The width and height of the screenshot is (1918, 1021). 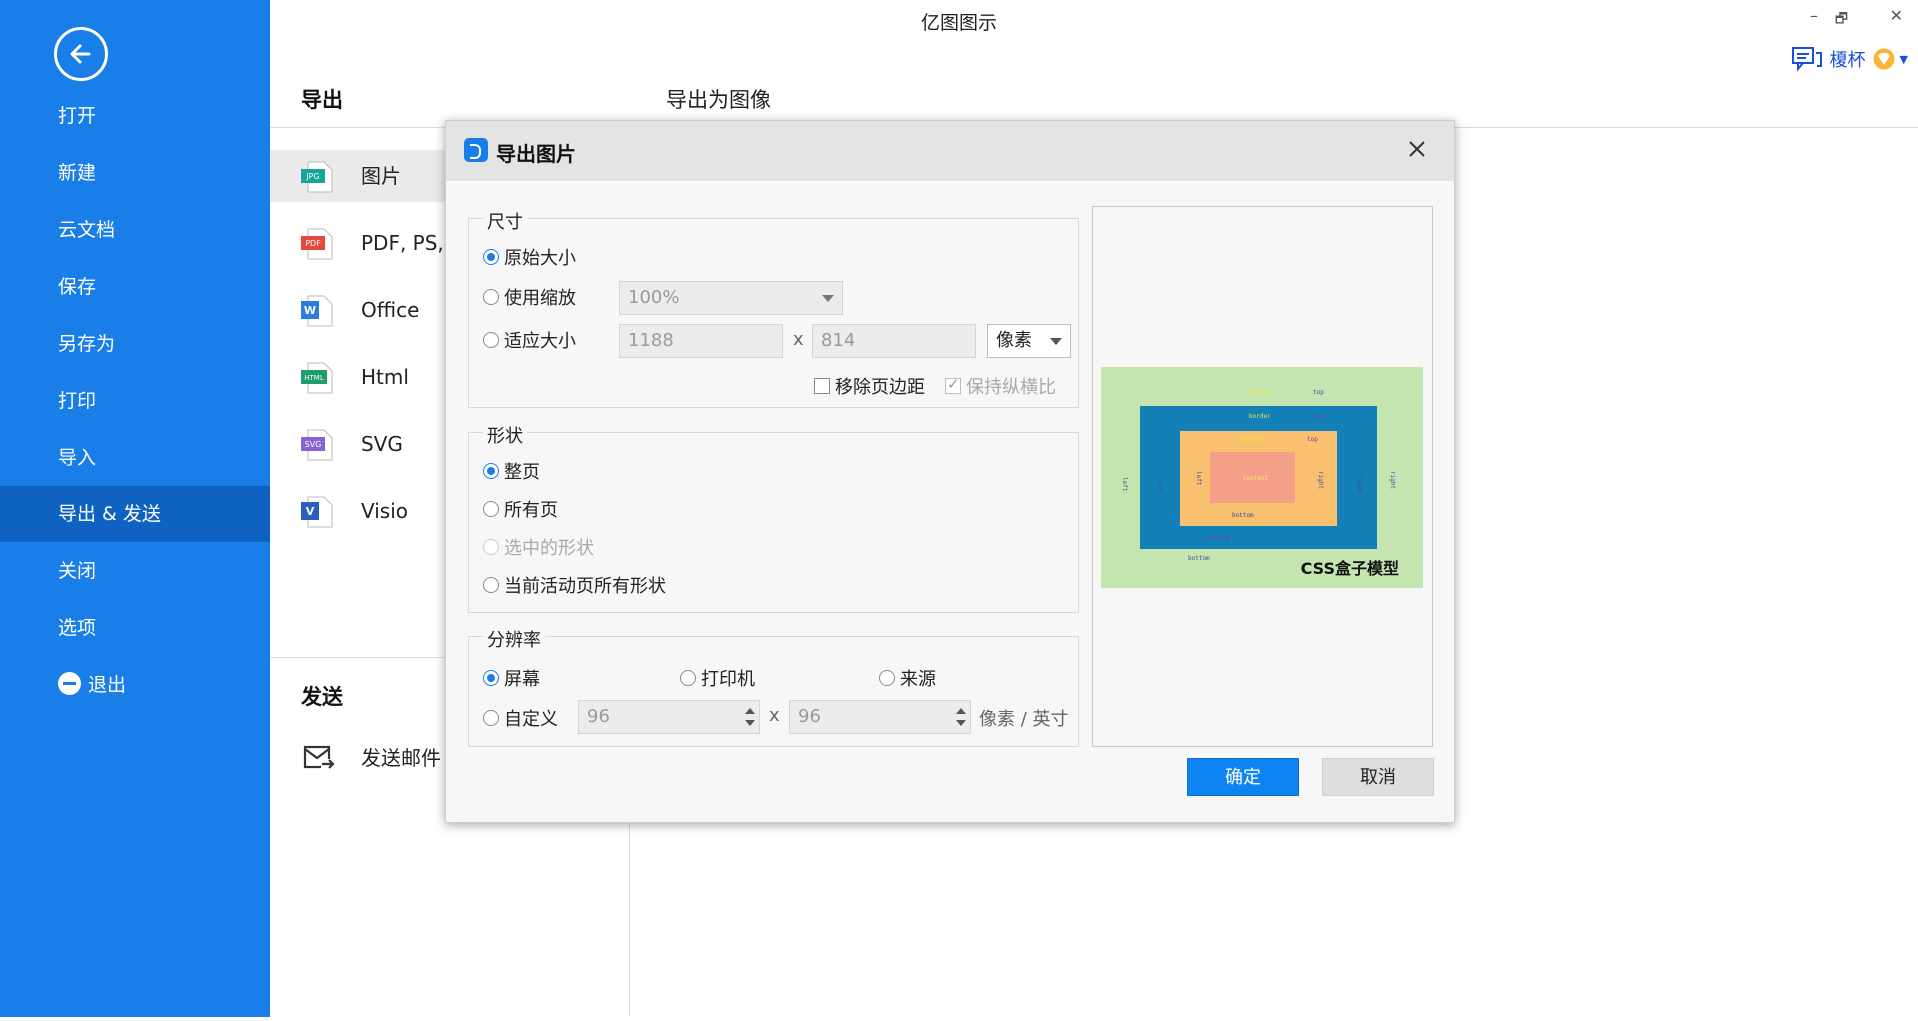 What do you see at coordinates (718, 100) in the screenshot?
I see `export-subheading: 导出为图像` at bounding box center [718, 100].